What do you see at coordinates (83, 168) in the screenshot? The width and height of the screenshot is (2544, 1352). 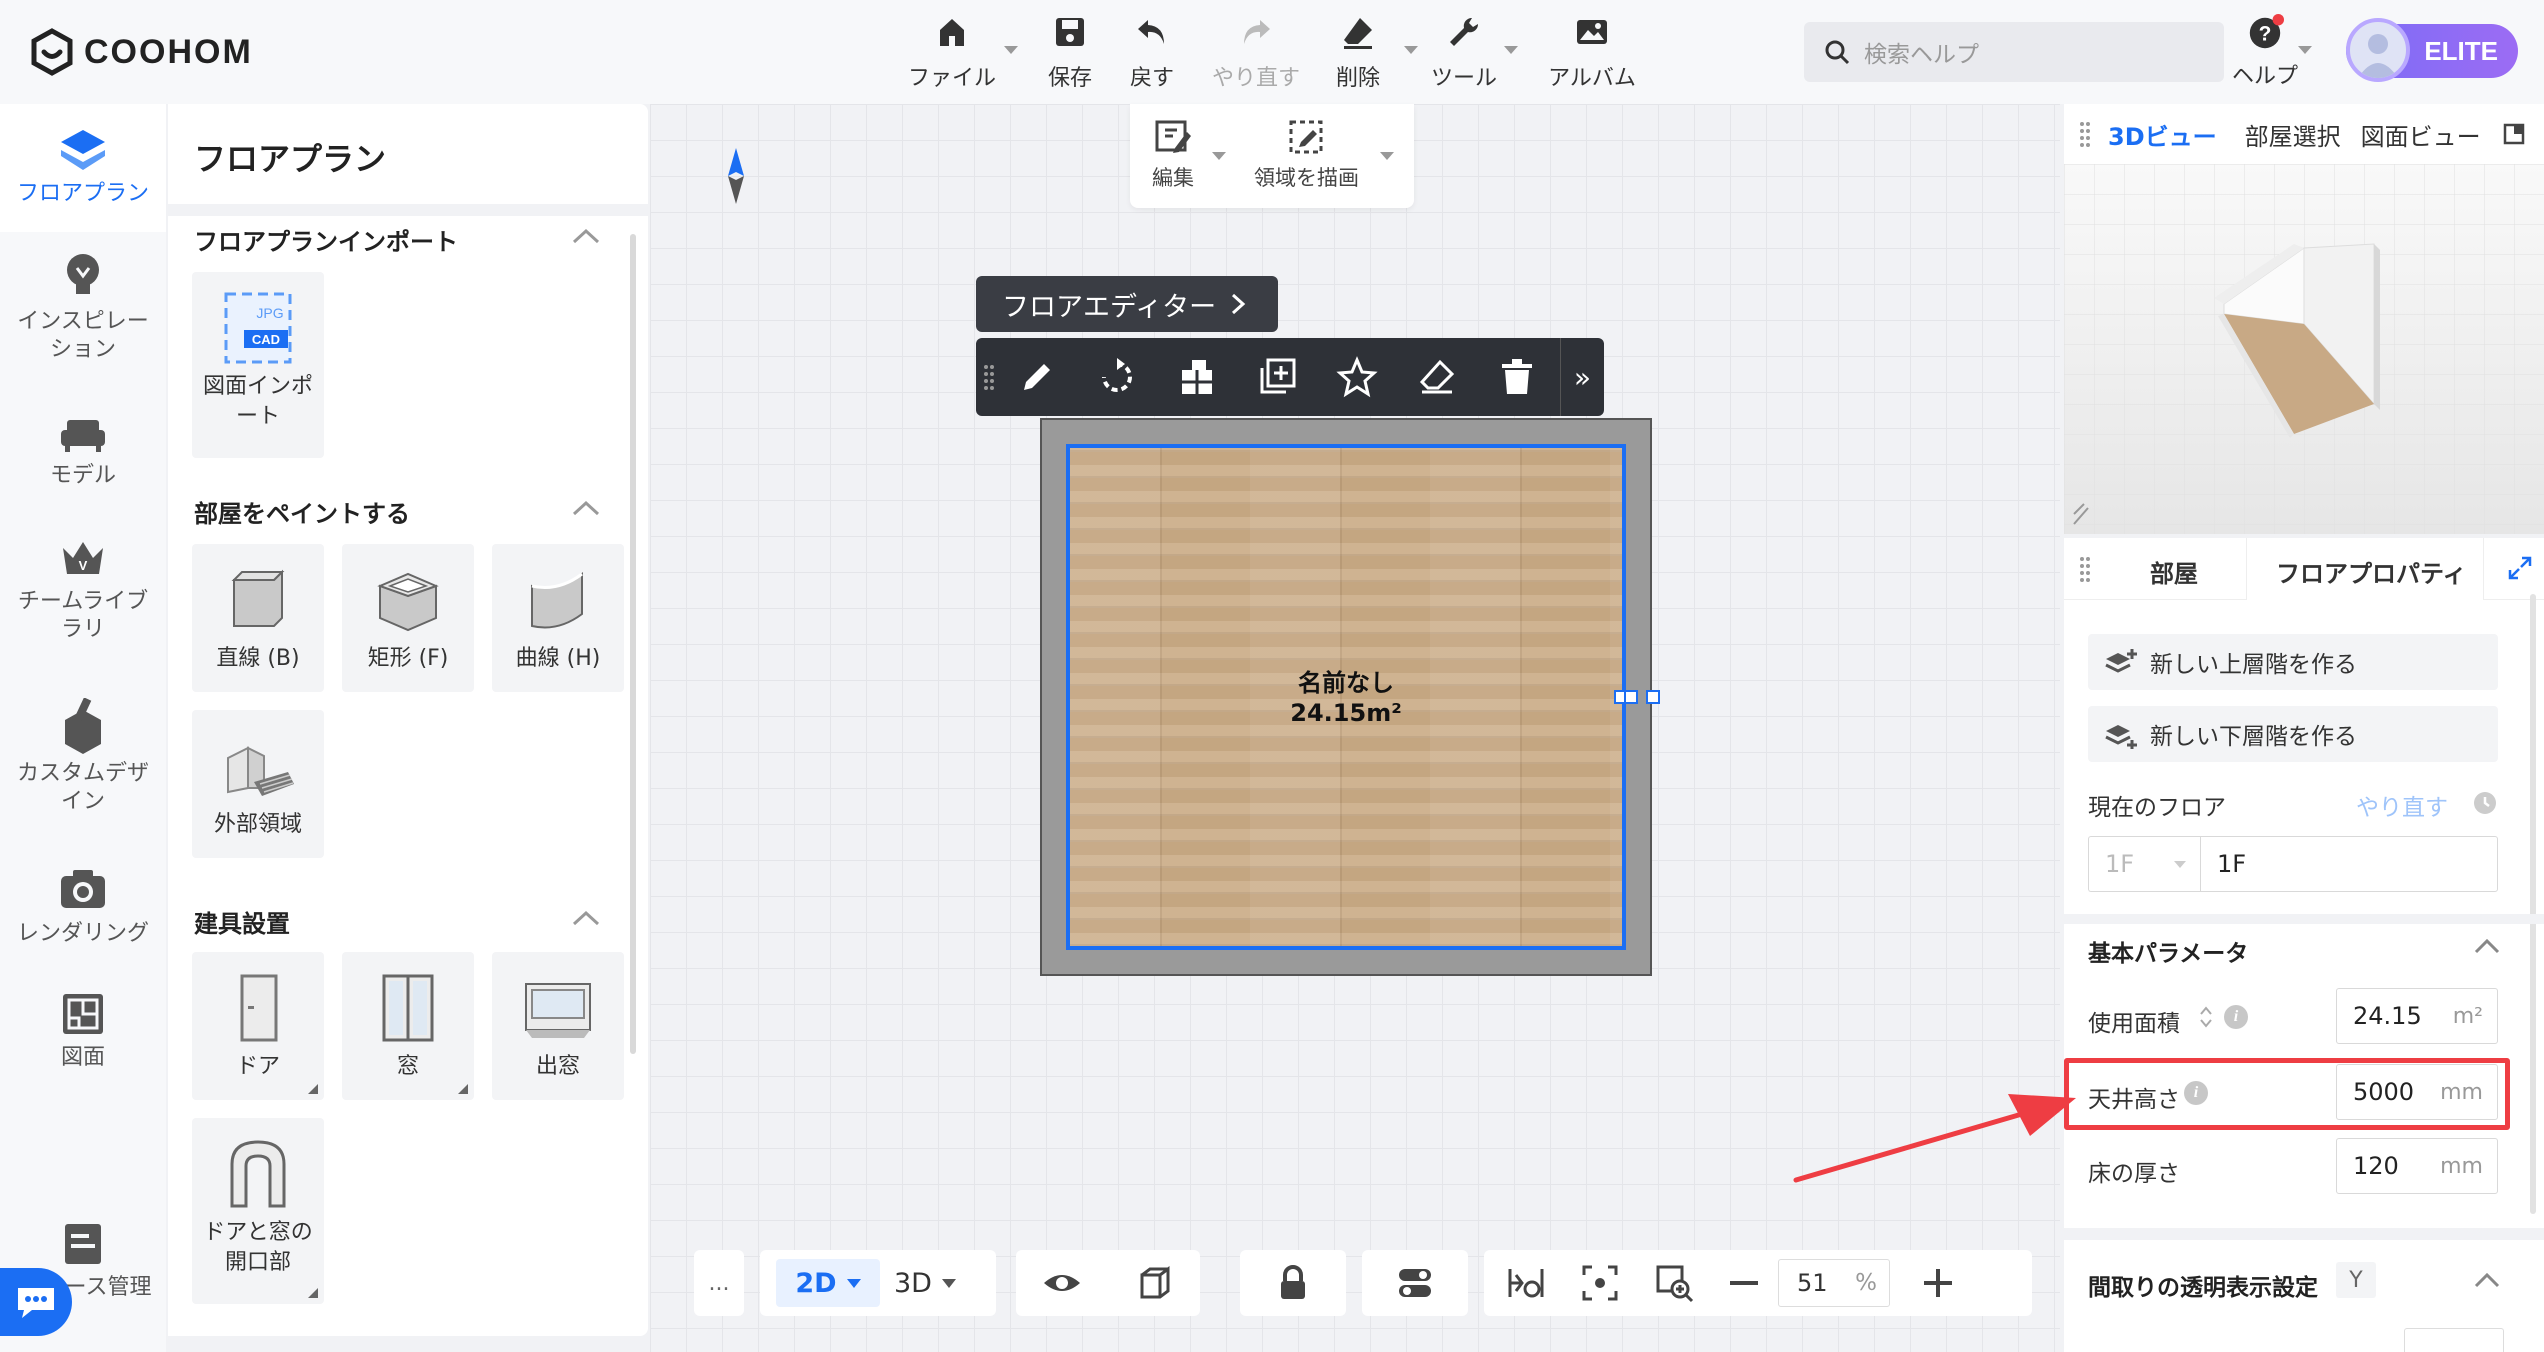 I see `nav-floorplan: フロアプラン` at bounding box center [83, 168].